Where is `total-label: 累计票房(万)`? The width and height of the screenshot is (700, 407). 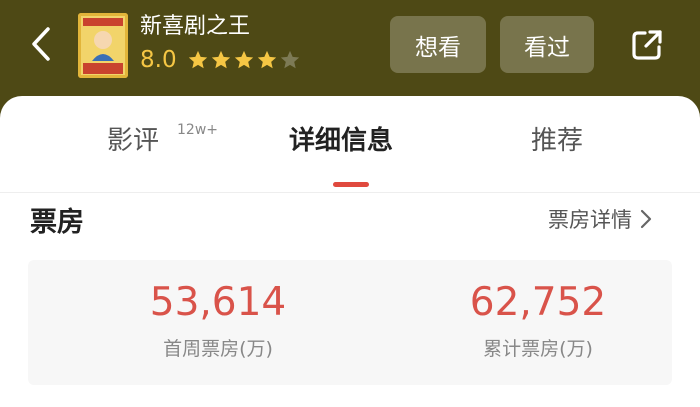 total-label: 累计票房(万) is located at coordinates (538, 349).